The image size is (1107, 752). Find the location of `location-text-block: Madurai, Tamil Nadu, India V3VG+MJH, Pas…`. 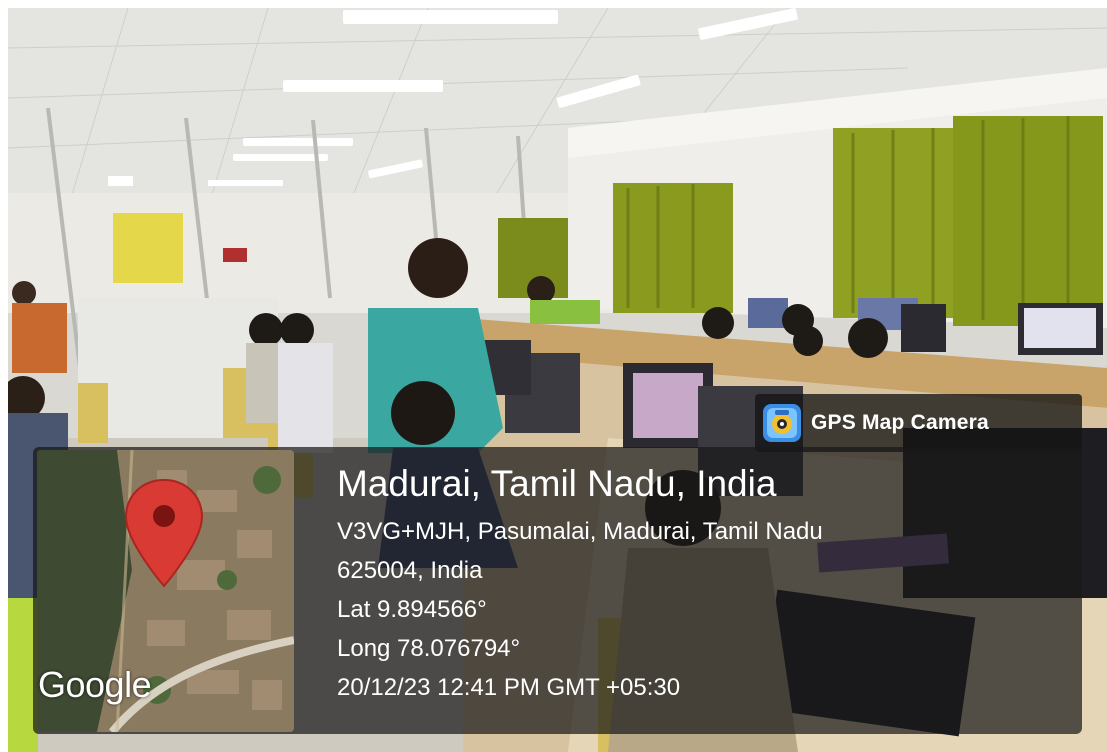

location-text-block: Madurai, Tamil Nadu, India V3VG+MJH, Pas… is located at coordinates (580, 584).